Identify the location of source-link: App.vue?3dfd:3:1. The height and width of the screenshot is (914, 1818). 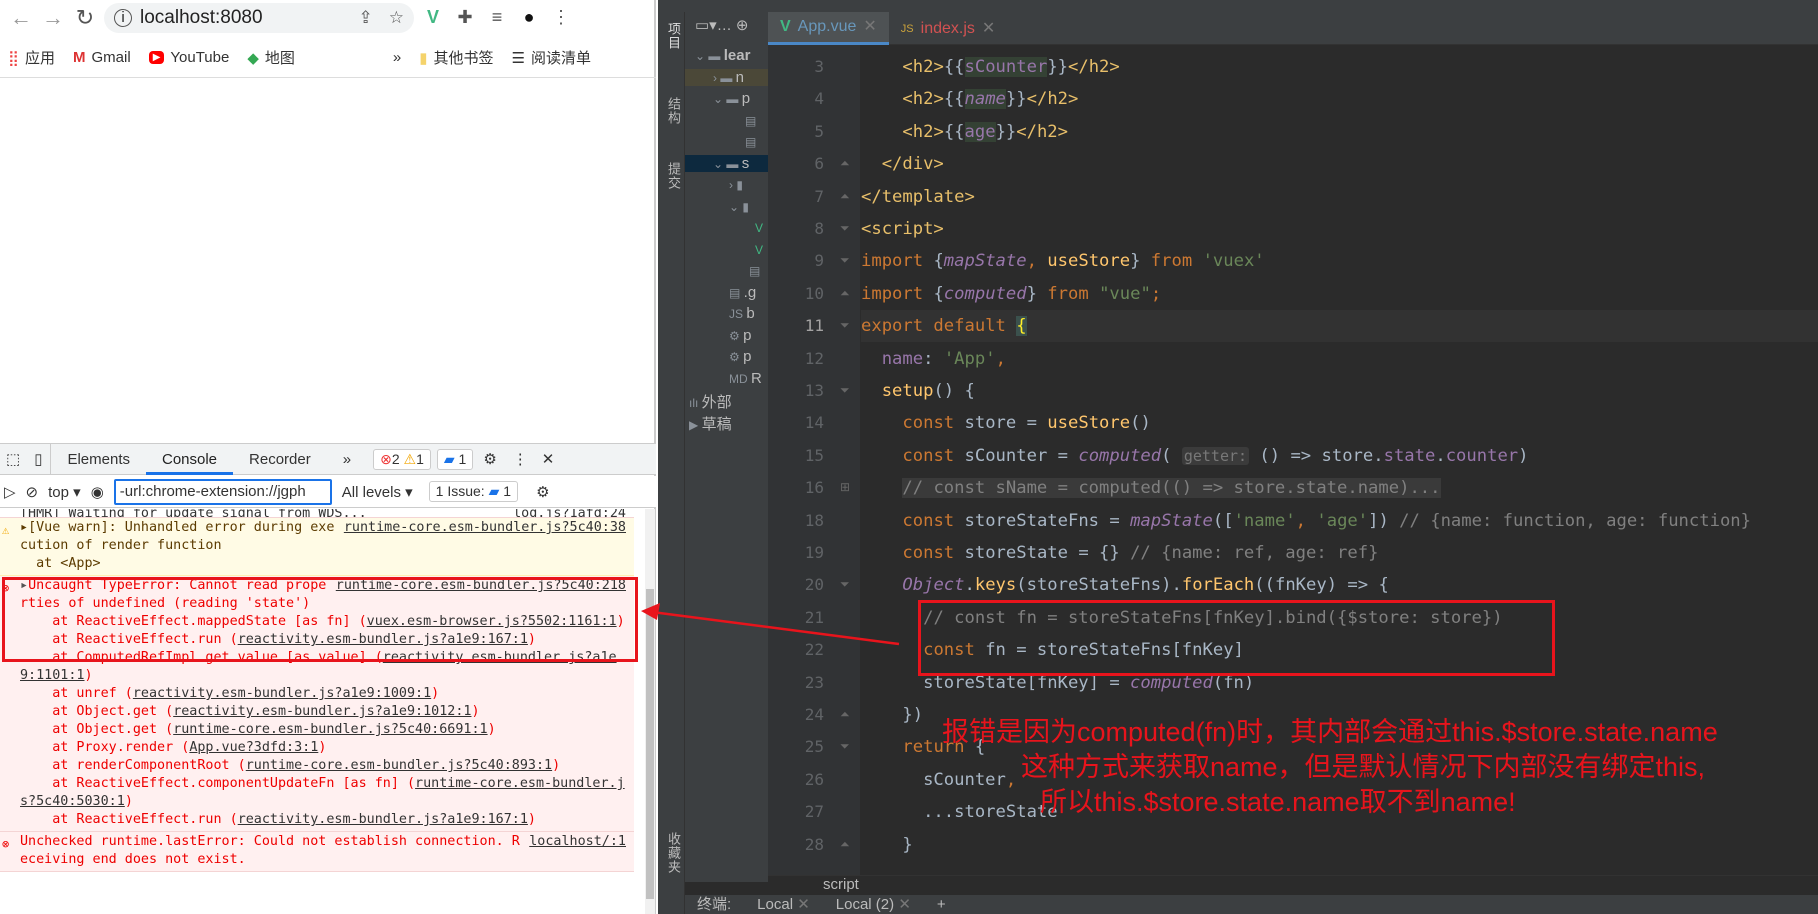
(253, 747).